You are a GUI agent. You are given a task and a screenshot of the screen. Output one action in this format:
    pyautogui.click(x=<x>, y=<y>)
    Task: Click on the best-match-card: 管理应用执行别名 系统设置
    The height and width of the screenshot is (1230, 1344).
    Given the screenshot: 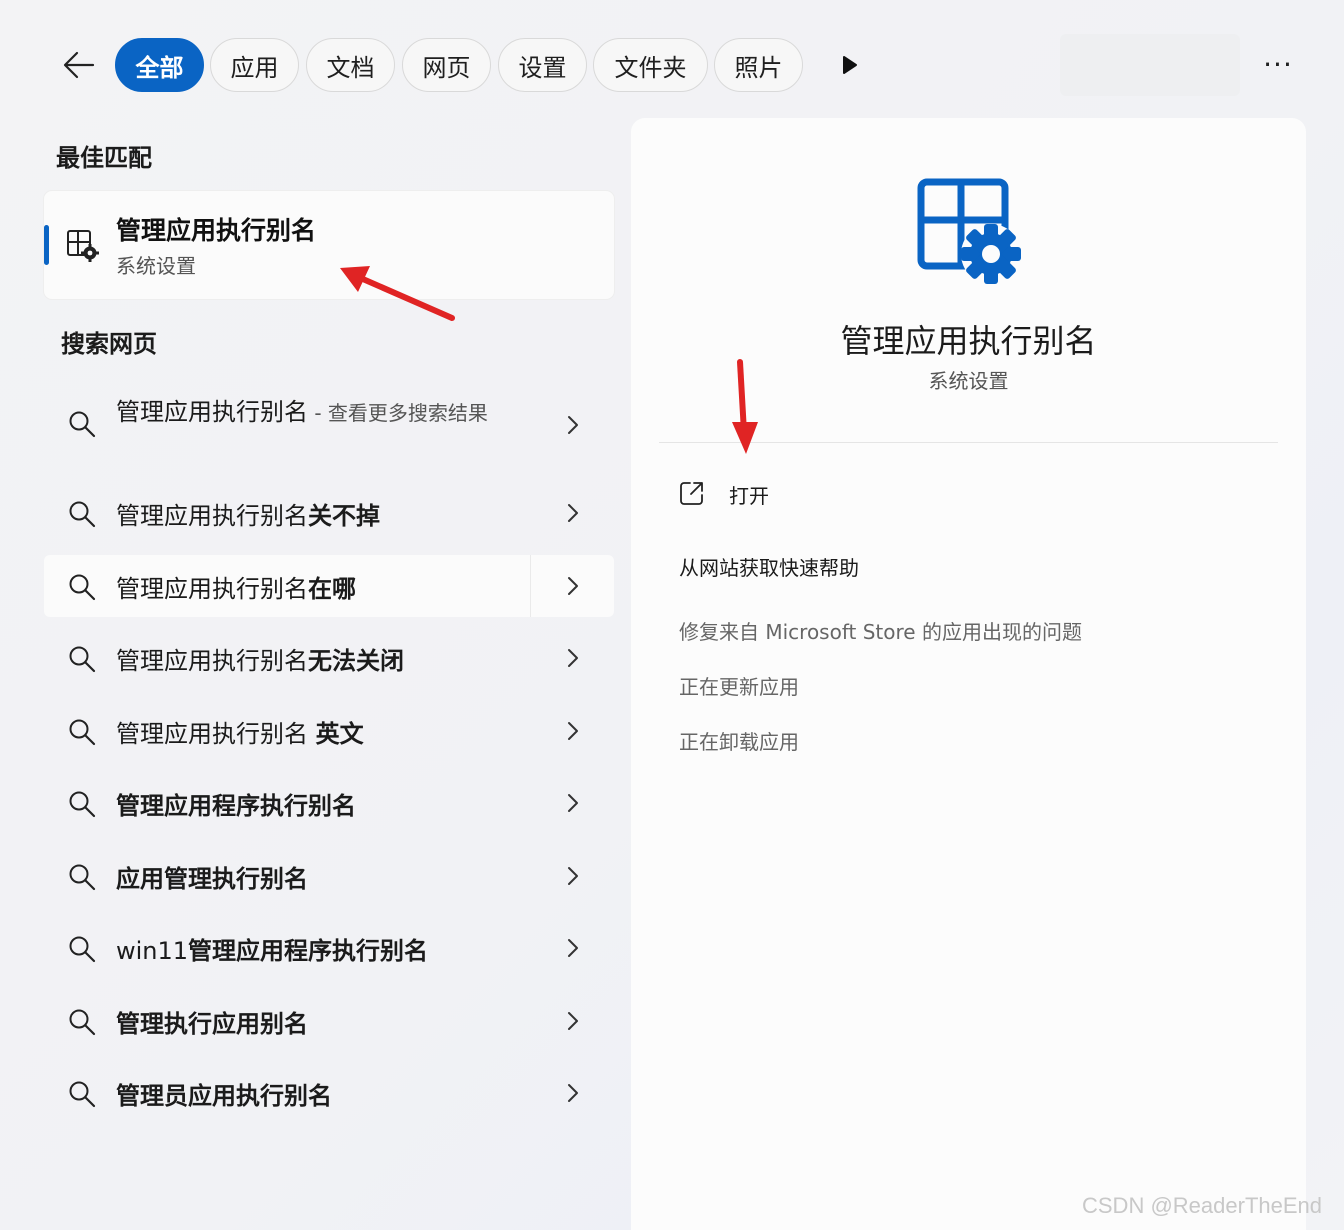 What is the action you would take?
    pyautogui.click(x=329, y=245)
    